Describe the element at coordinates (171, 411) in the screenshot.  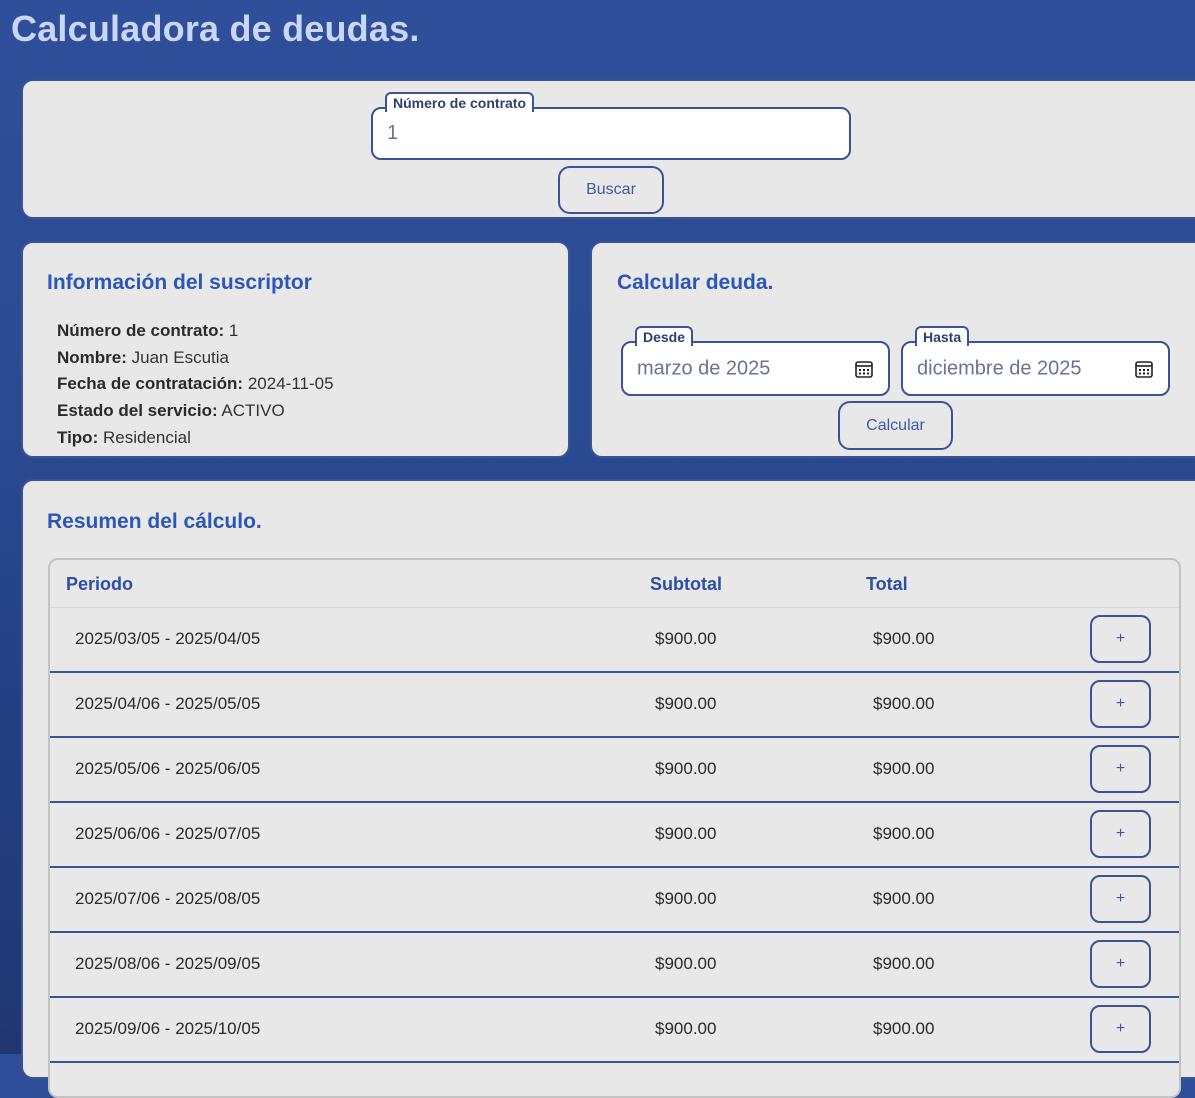
I see `info-row-service-status: Estado del servicio: ACTIVO` at that location.